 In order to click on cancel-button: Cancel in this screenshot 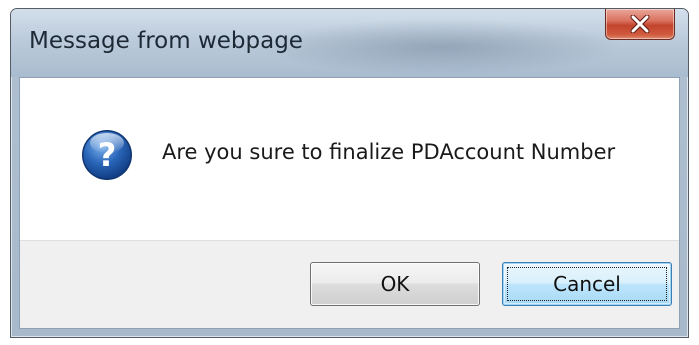, I will do `click(587, 284)`.